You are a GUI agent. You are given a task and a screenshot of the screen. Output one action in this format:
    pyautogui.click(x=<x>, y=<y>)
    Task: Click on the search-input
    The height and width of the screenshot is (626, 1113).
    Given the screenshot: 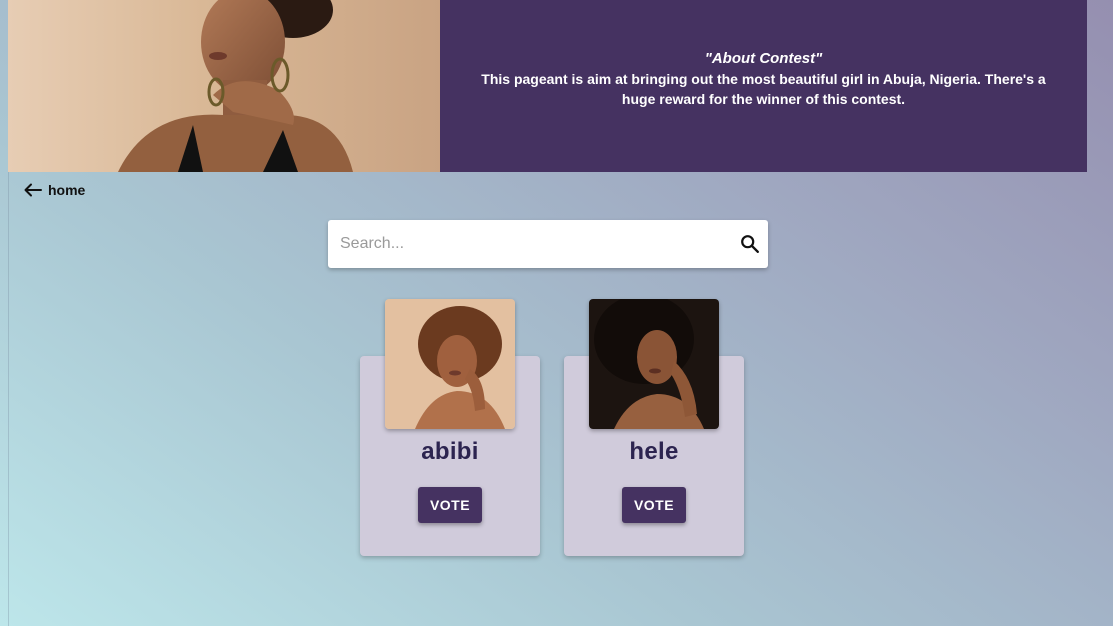 What is the action you would take?
    pyautogui.click(x=530, y=244)
    